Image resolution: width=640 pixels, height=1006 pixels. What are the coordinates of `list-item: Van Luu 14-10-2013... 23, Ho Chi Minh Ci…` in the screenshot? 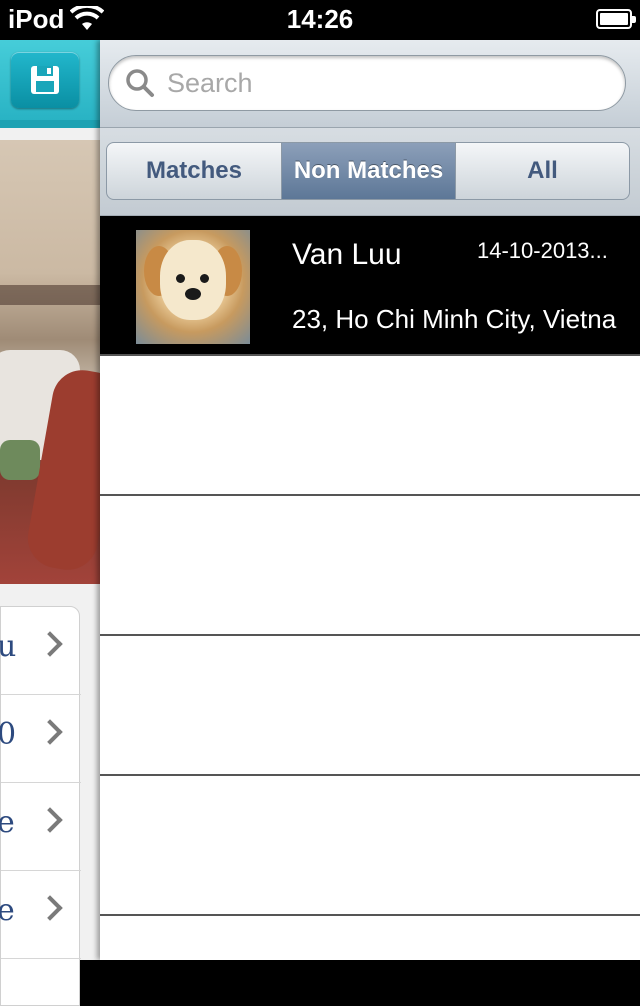 It's located at (370, 286).